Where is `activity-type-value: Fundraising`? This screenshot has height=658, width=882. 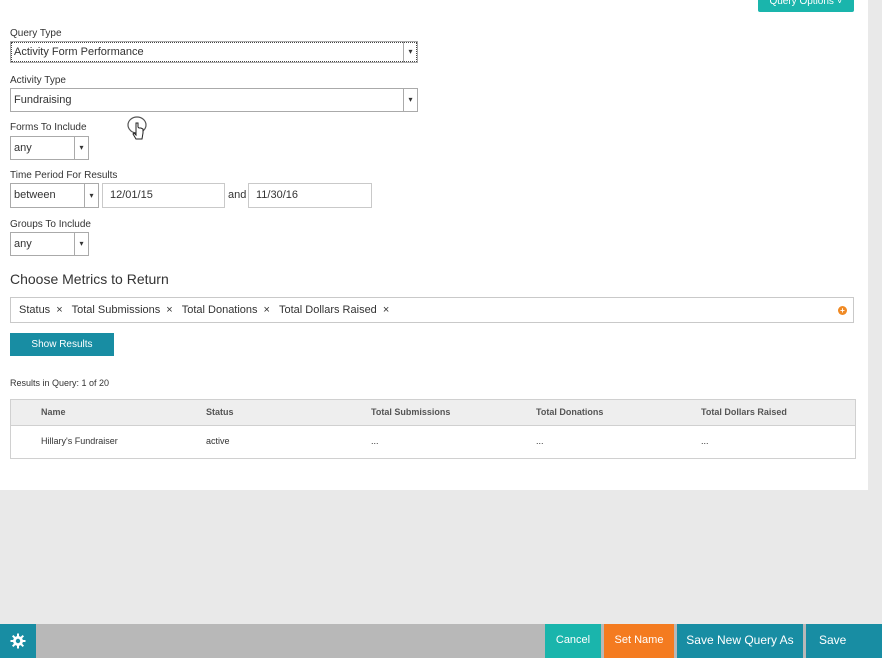
activity-type-value: Fundraising is located at coordinates (43, 100).